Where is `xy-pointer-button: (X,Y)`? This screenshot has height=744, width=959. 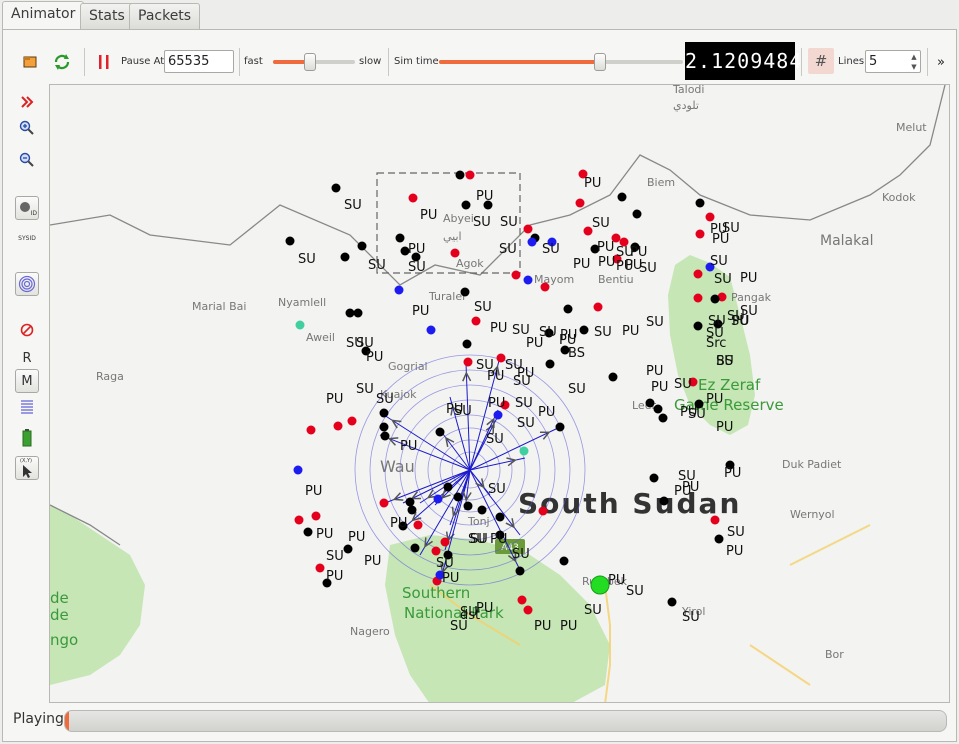 xy-pointer-button: (X,Y) is located at coordinates (27, 468).